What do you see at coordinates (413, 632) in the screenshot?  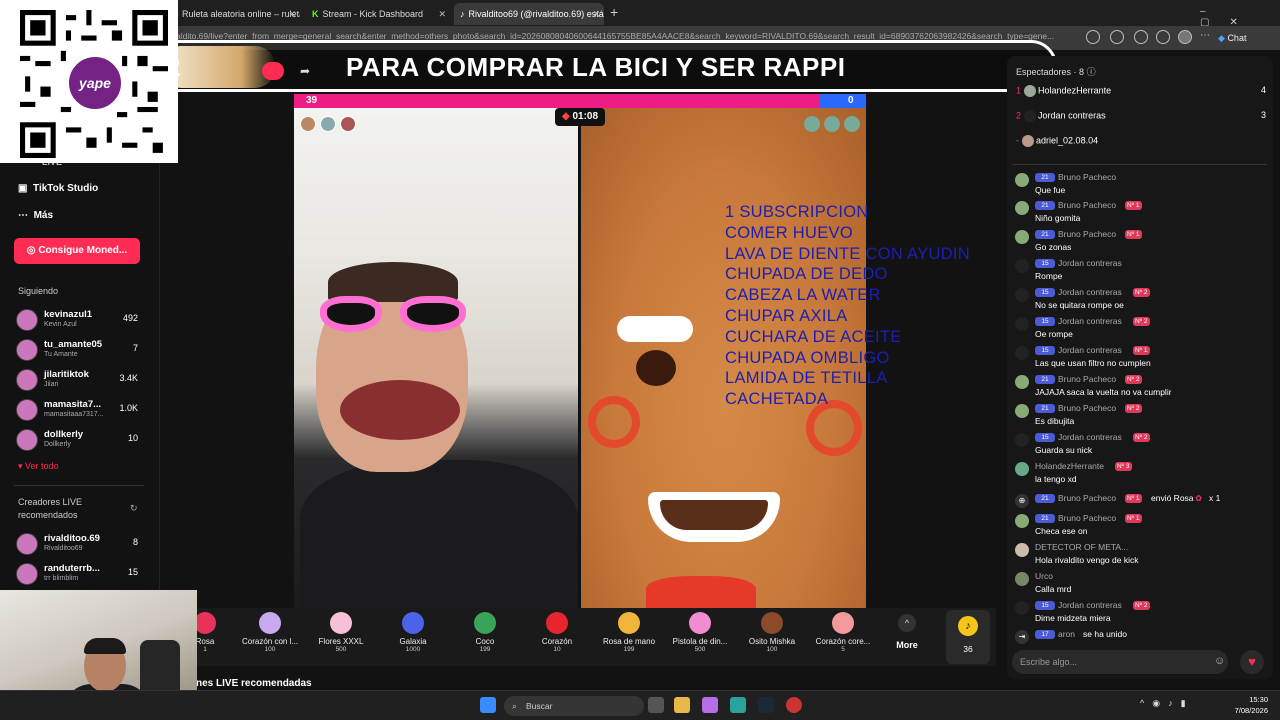 I see `gift-item: Galaxia 1000` at bounding box center [413, 632].